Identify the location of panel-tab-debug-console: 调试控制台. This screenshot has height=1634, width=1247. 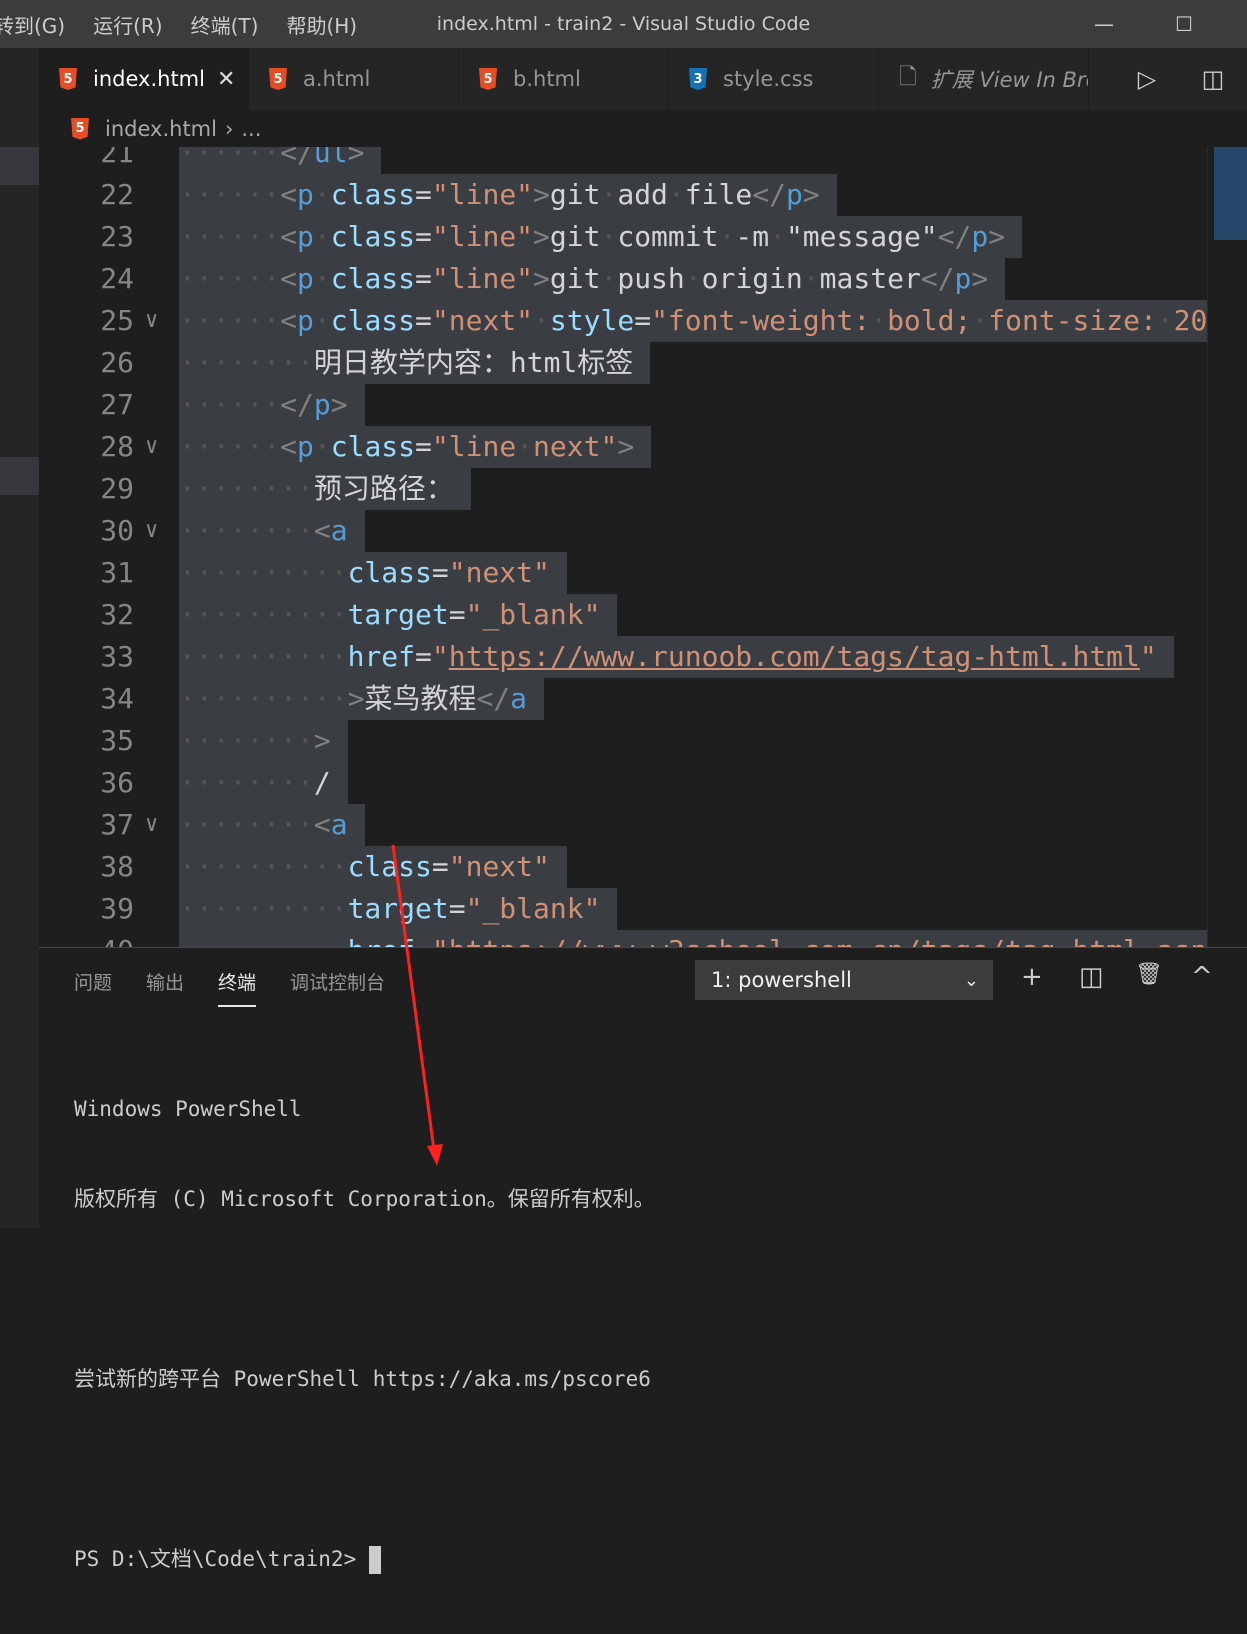
(337, 987).